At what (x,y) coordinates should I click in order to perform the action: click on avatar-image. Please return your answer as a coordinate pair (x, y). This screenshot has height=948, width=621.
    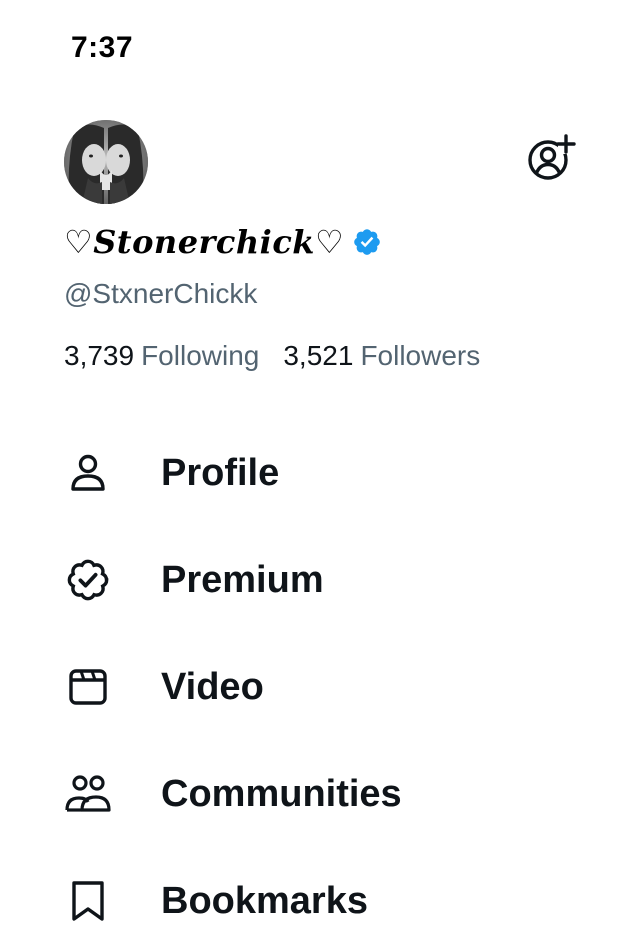
    Looking at the image, I should click on (106, 162).